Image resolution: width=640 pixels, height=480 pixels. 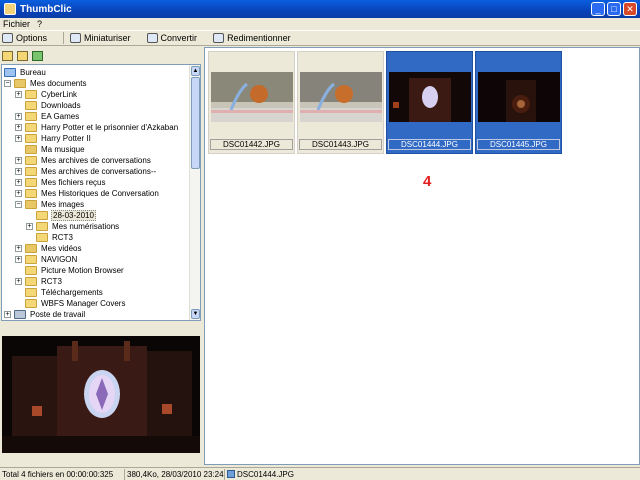 What do you see at coordinates (45, 314) in the screenshot?
I see `tree-item-poste-de-travail: + Poste de travail` at bounding box center [45, 314].